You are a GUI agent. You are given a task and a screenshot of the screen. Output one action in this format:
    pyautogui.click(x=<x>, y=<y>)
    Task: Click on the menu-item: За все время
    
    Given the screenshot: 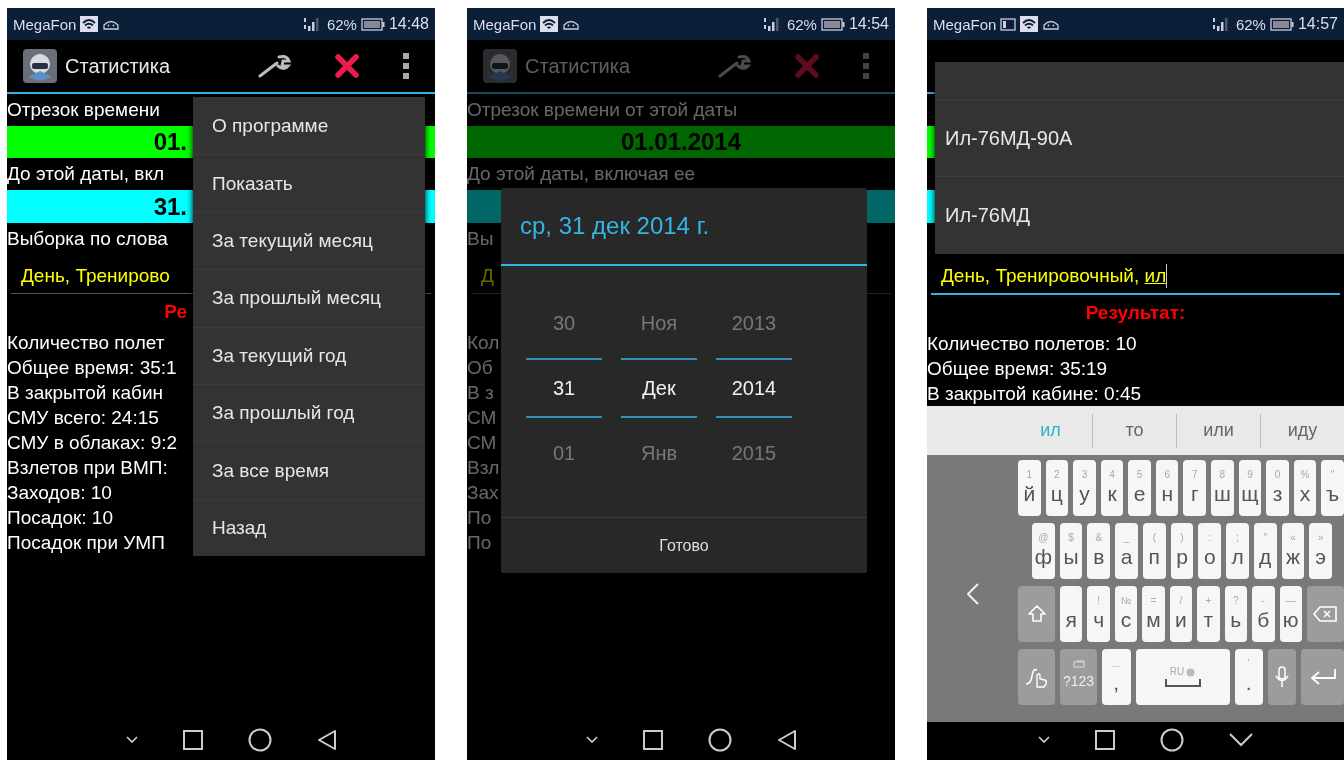 What is the action you would take?
    pyautogui.click(x=309, y=470)
    